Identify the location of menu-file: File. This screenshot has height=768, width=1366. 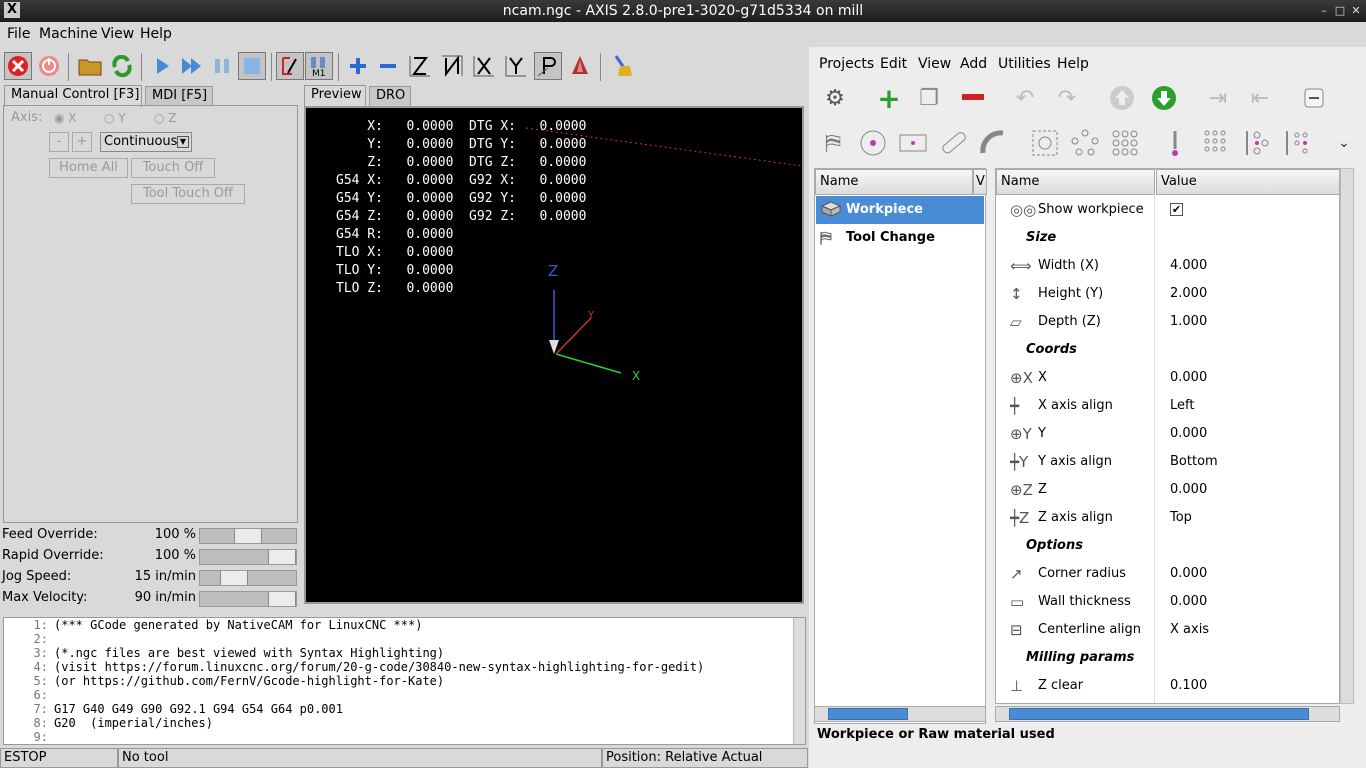
(18, 34).